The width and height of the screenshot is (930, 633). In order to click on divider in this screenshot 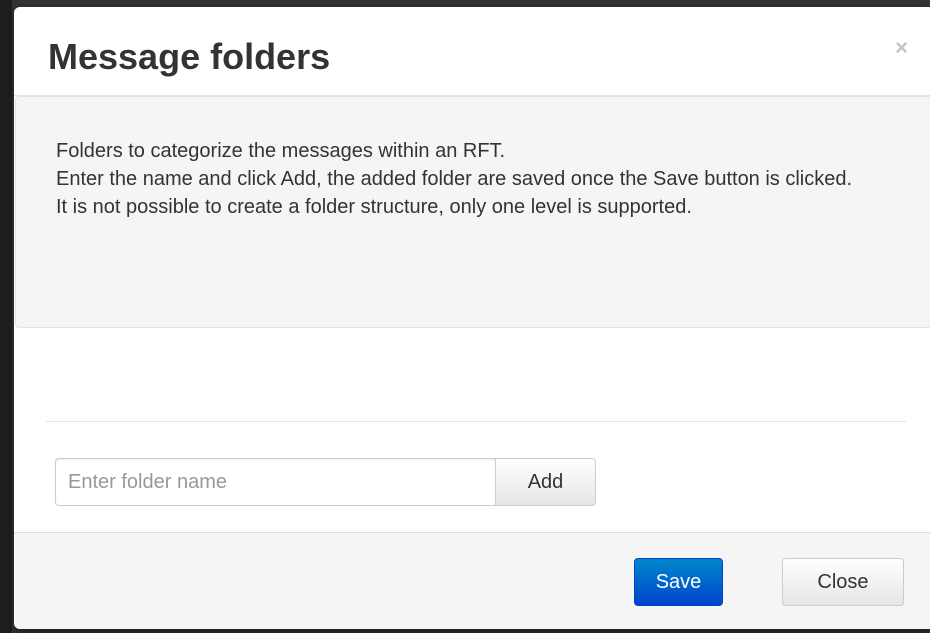, I will do `click(476, 421)`.